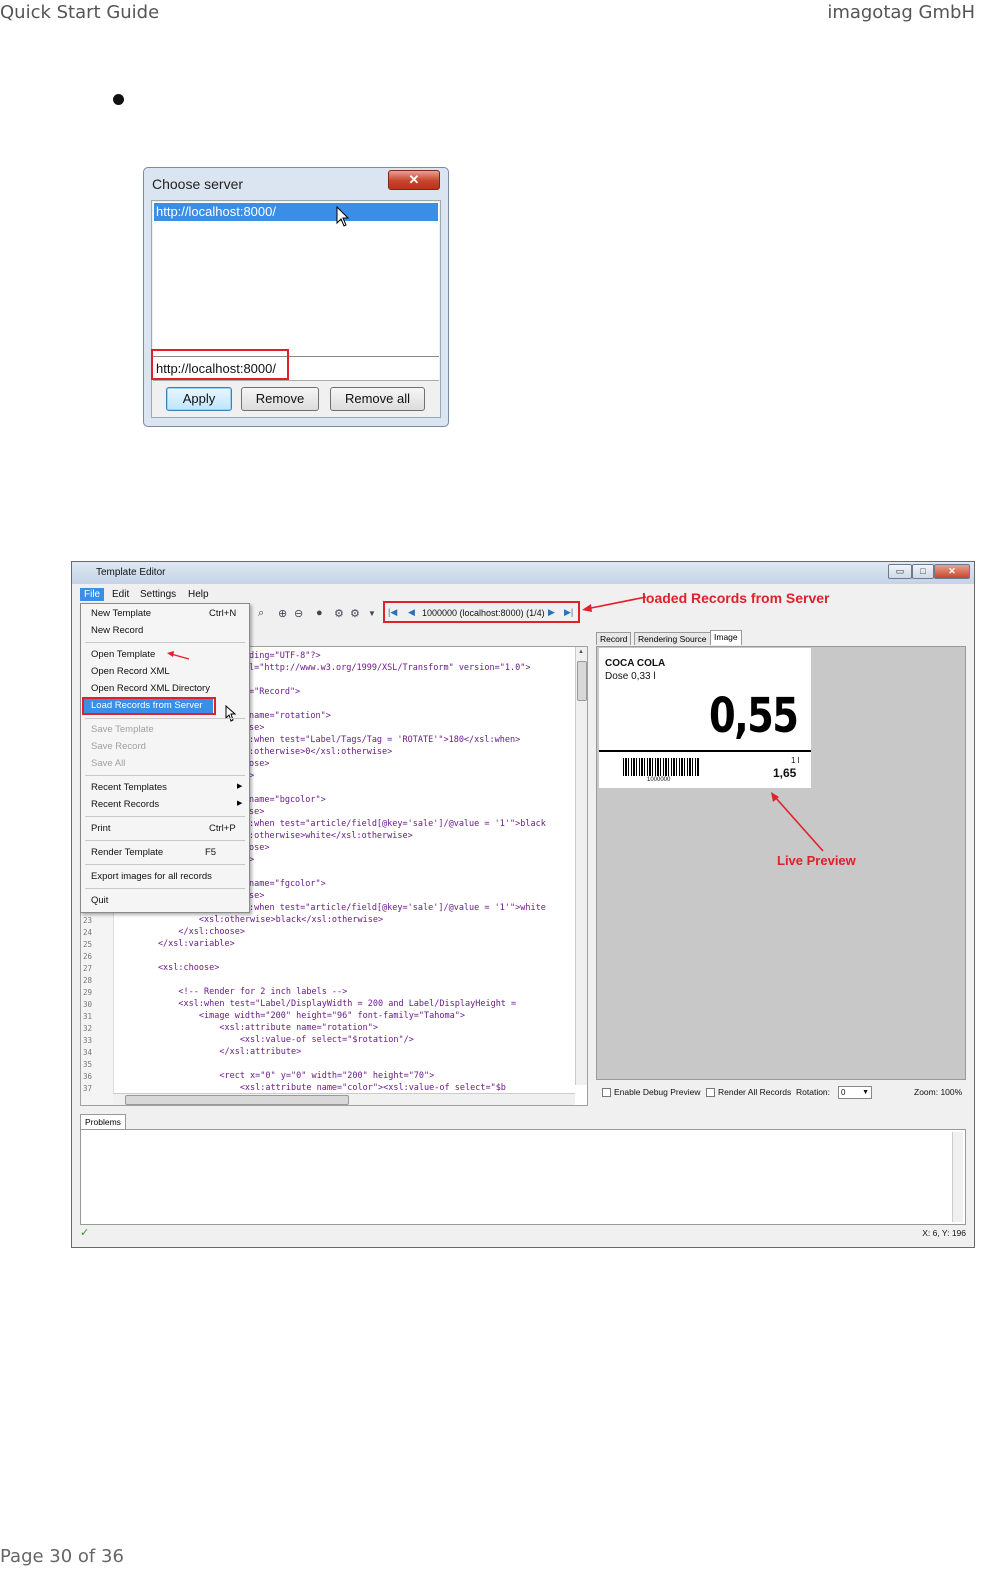 The height and width of the screenshot is (1574, 994). What do you see at coordinates (199, 399) in the screenshot?
I see `apply-button: Apply` at bounding box center [199, 399].